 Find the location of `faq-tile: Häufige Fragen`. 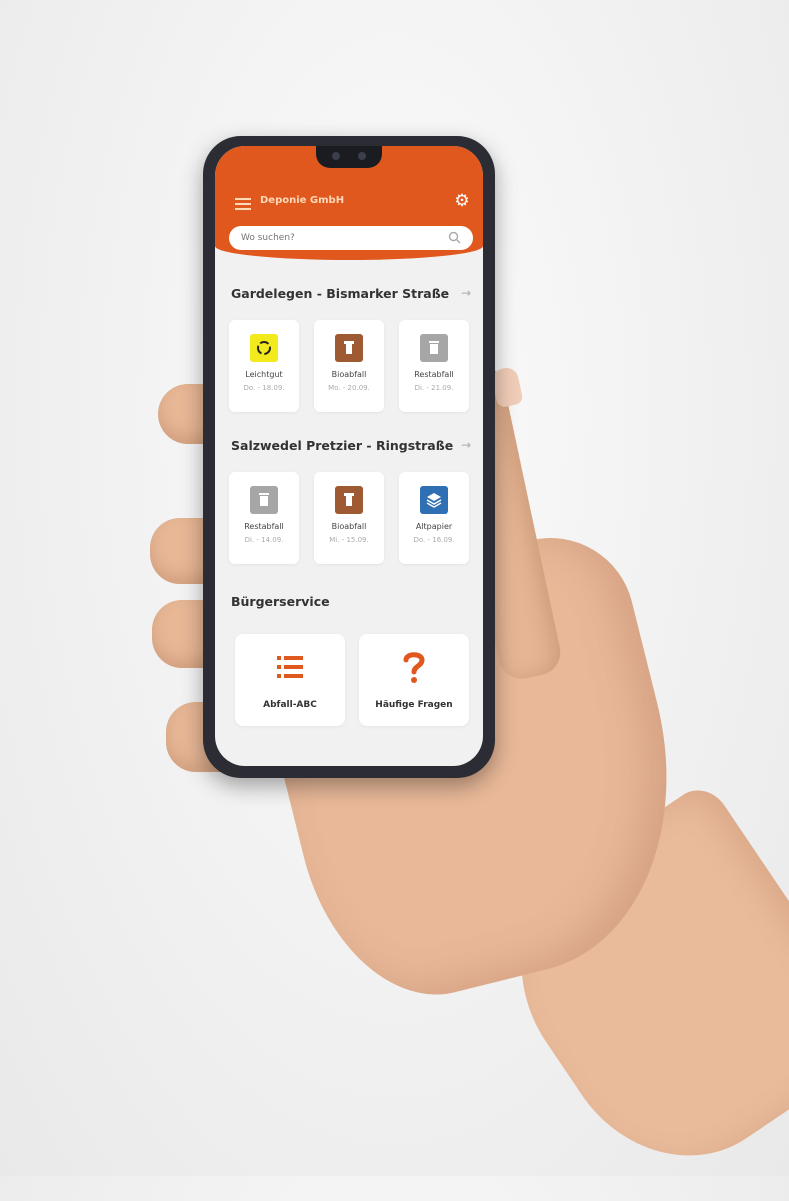

faq-tile: Häufige Fragen is located at coordinates (414, 680).